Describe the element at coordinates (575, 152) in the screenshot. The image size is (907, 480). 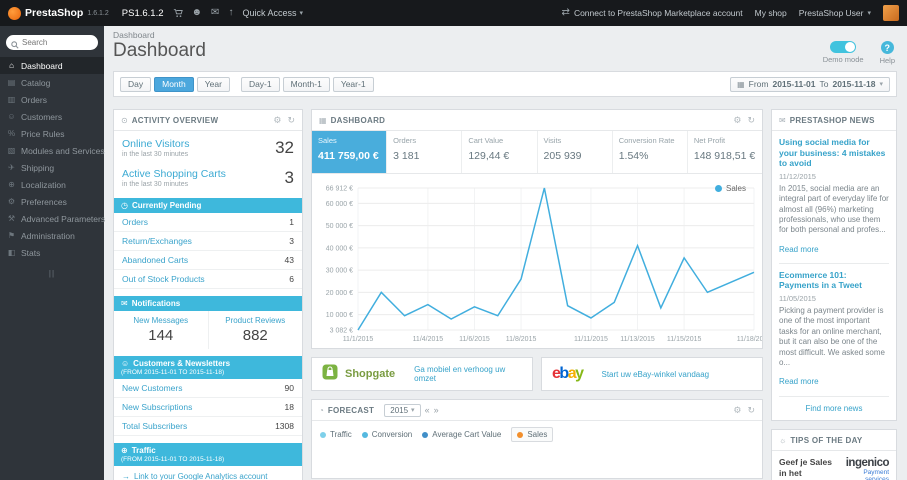
I see `kpi-visits: Visits 205 939` at that location.